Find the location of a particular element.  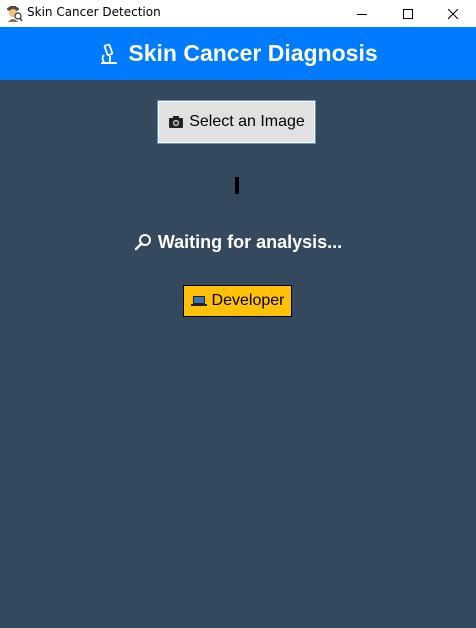

developer-label: Developer is located at coordinates (248, 300).